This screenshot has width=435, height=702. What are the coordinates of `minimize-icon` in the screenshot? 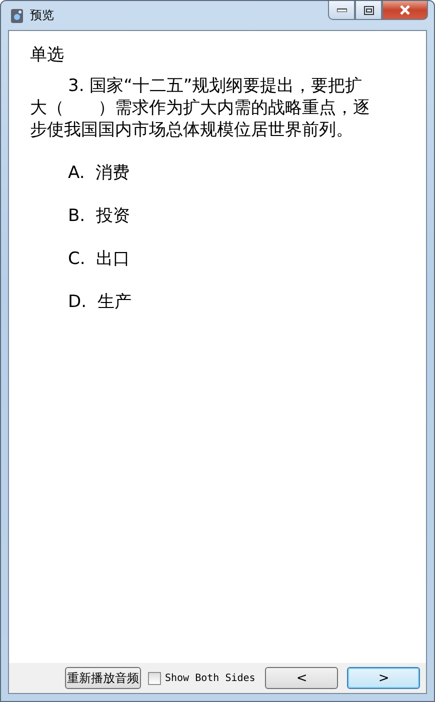 It's located at (341, 10).